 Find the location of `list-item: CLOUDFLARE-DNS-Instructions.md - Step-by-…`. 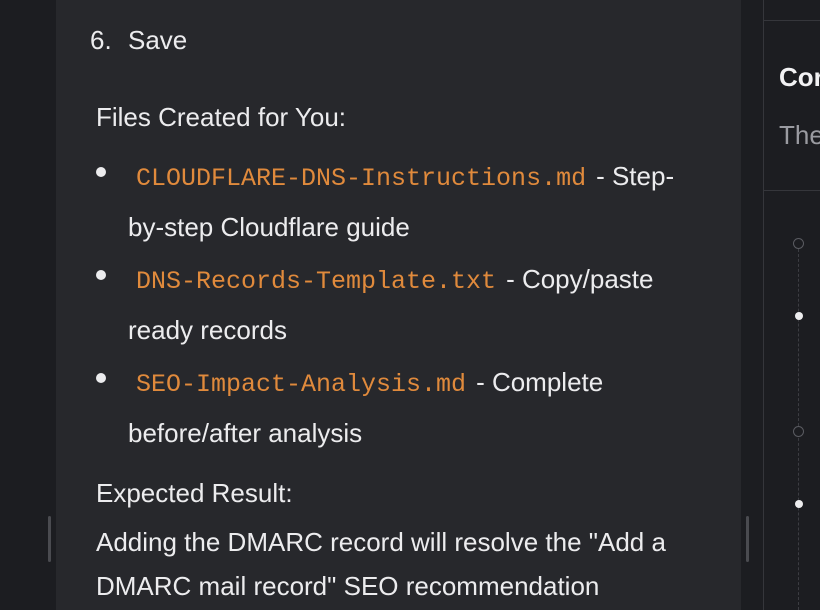

list-item: CLOUDFLARE-DNS-Instructions.md - Step-by-… is located at coordinates (396, 201).